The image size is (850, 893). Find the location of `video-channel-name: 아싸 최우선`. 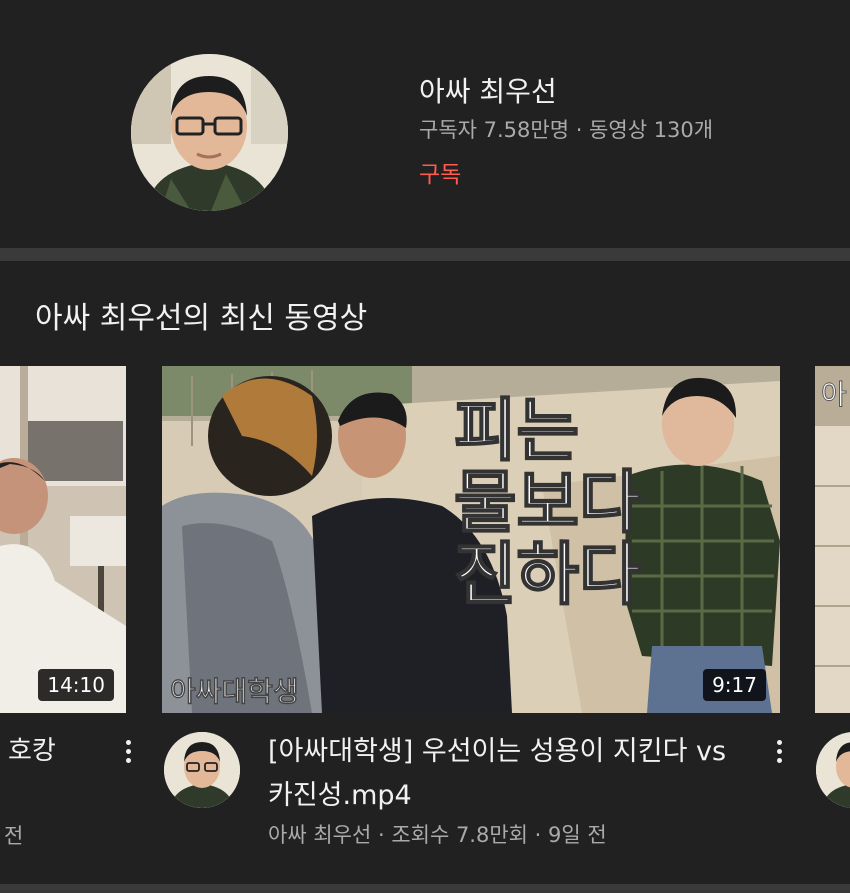

video-channel-name: 아싸 최우선 is located at coordinates (319, 835).